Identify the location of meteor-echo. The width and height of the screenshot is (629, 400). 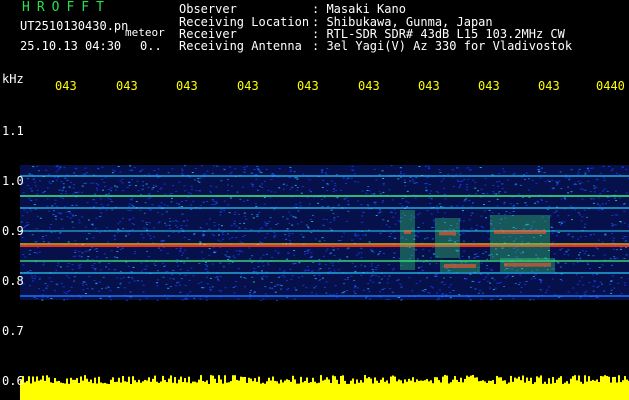
(460, 266).